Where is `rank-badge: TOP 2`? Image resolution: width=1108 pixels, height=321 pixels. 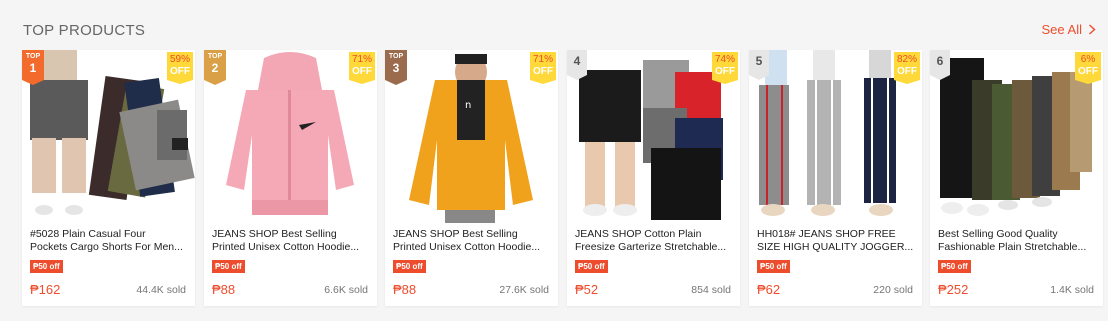 rank-badge: TOP 2 is located at coordinates (215, 67).